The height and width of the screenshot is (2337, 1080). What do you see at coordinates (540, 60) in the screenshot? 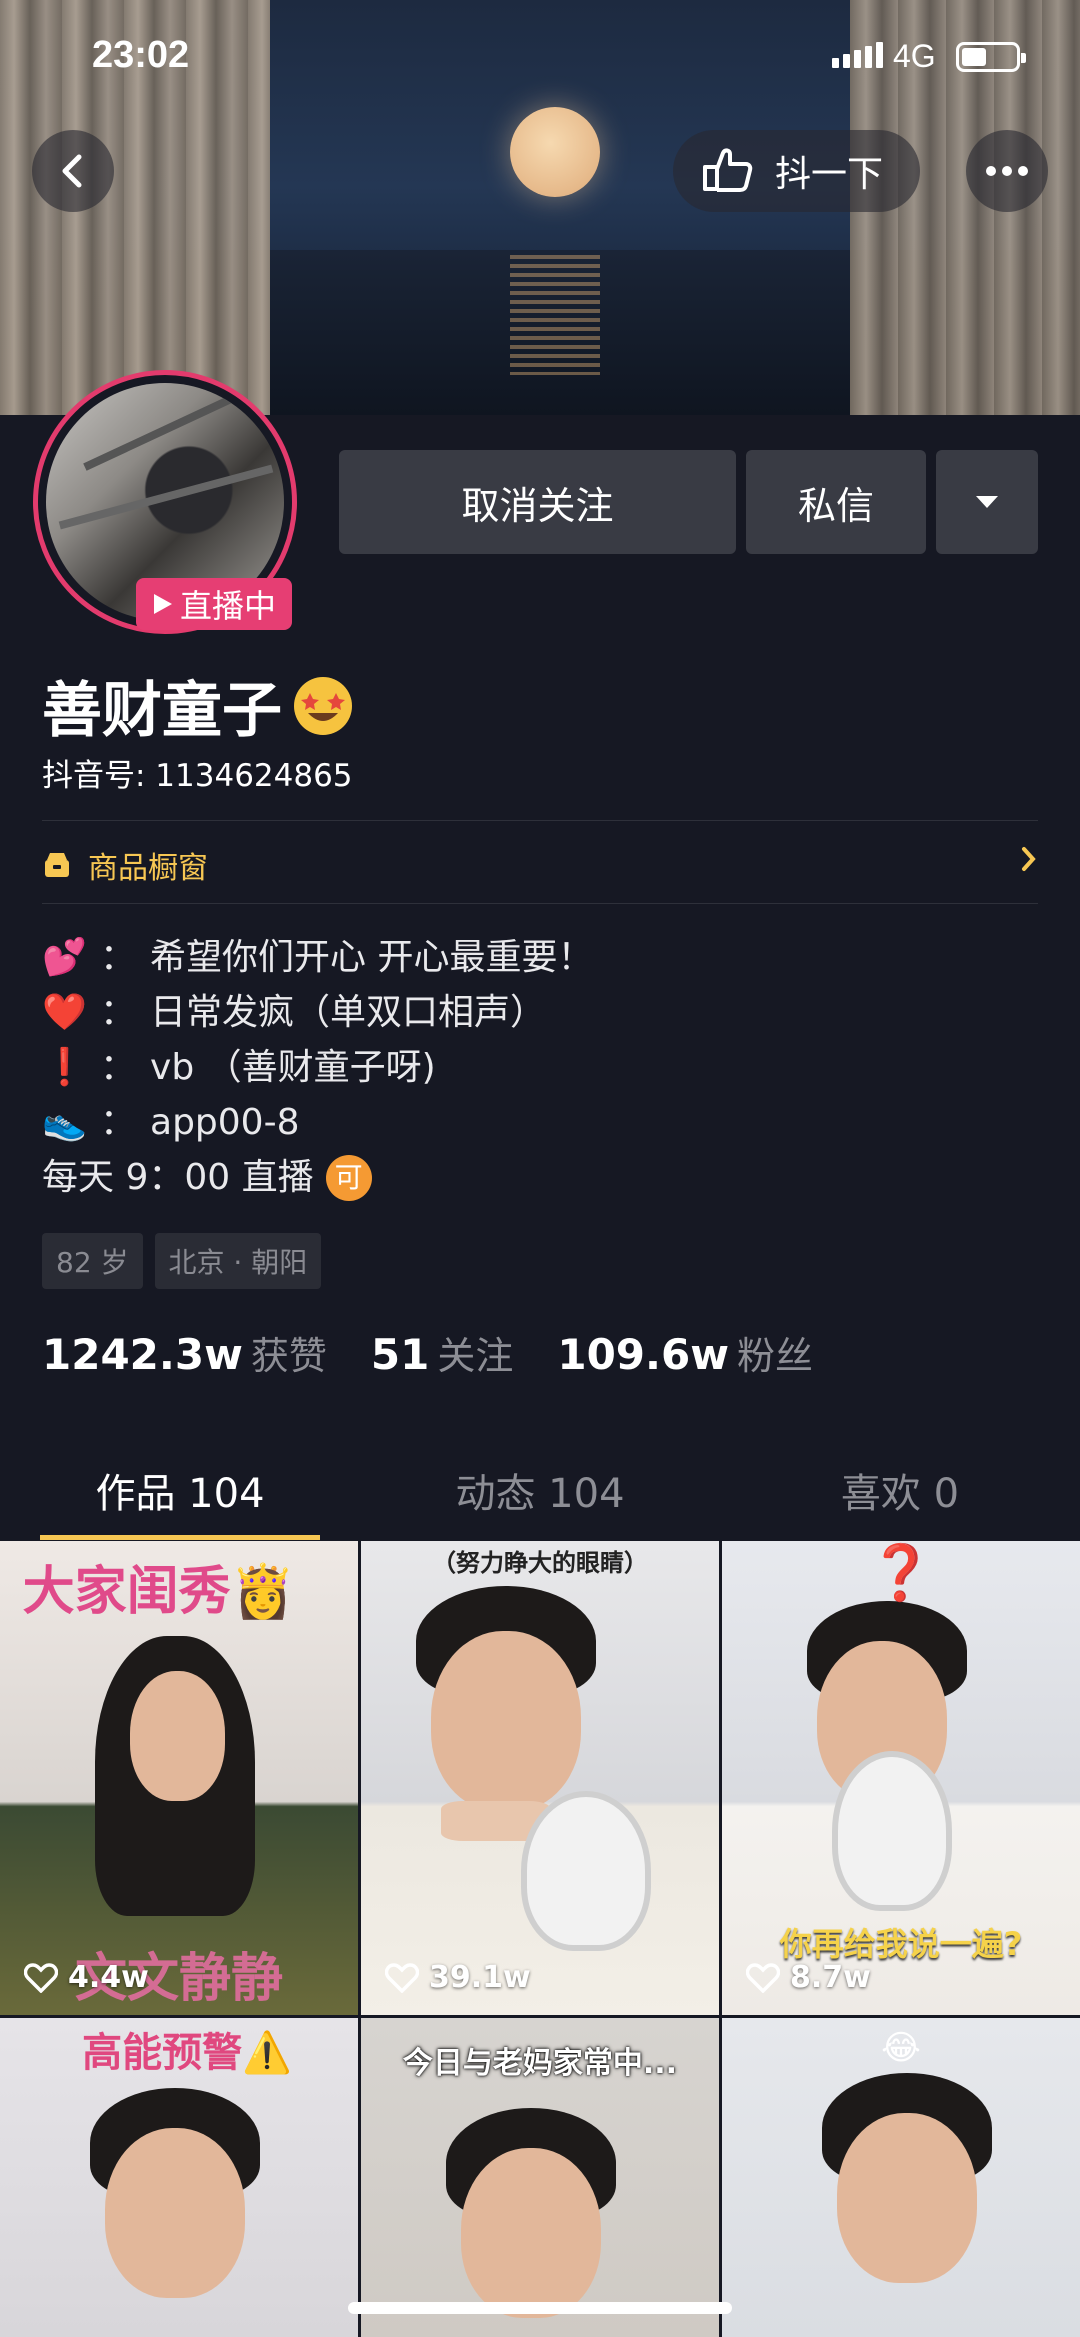
I see `status-bar: 23:02 4G` at bounding box center [540, 60].